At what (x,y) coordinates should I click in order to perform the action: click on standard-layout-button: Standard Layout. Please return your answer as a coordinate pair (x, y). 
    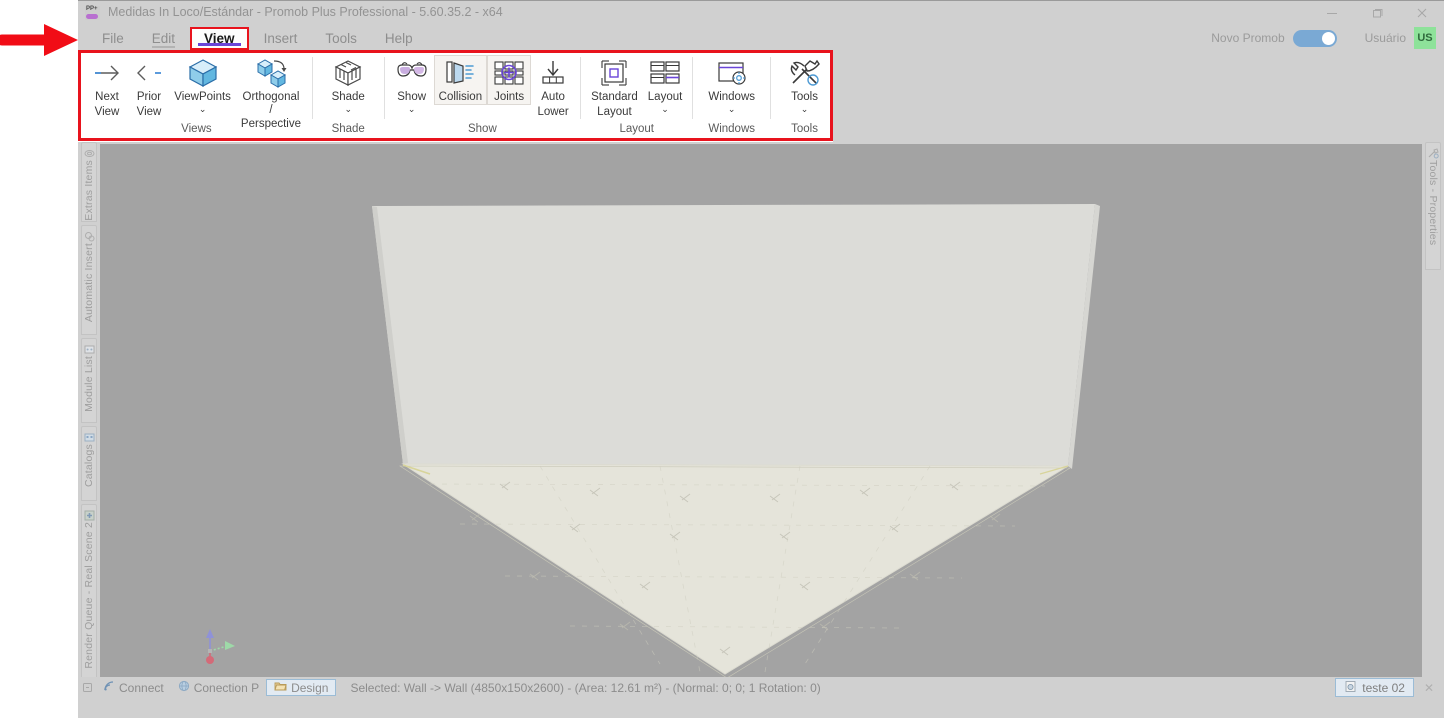
    Looking at the image, I should click on (614, 86).